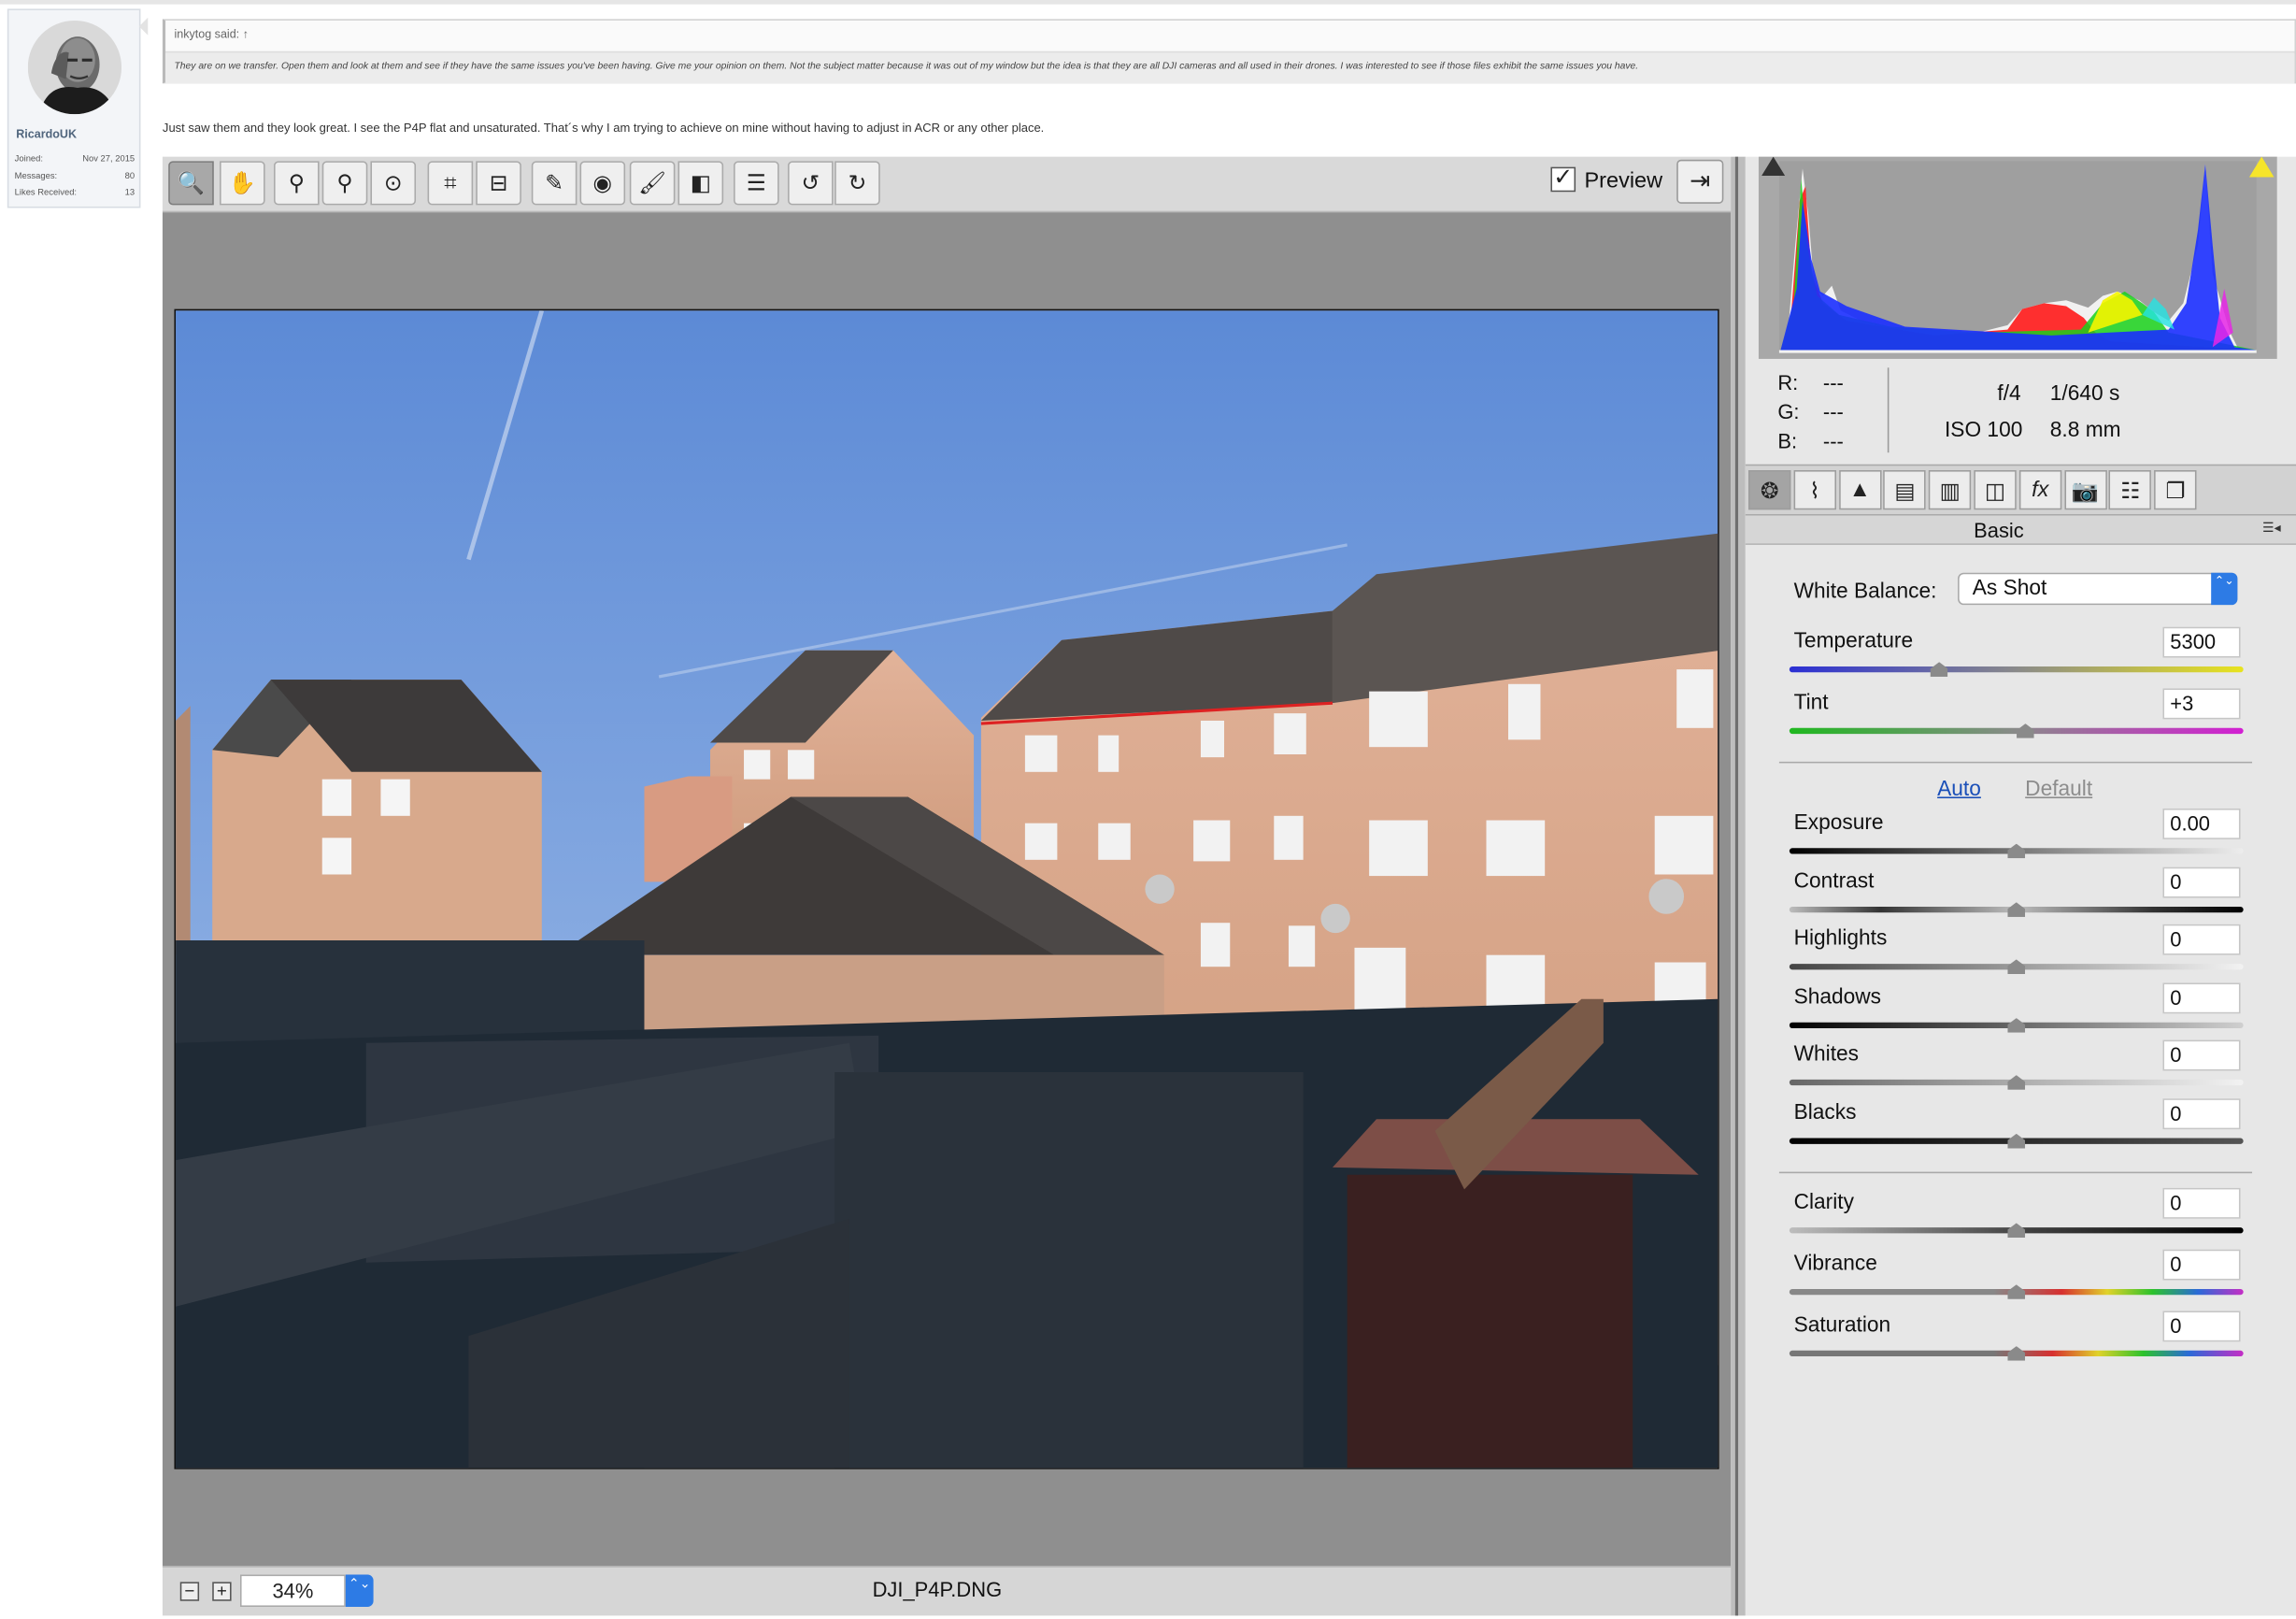  I want to click on blacks-value-field: 0, so click(2201, 1114).